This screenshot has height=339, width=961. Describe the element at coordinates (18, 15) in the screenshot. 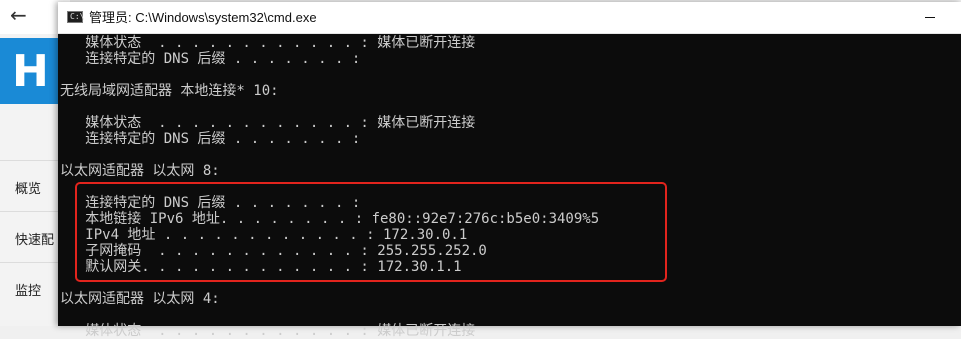

I see `arrow-left-icon: ←` at that location.